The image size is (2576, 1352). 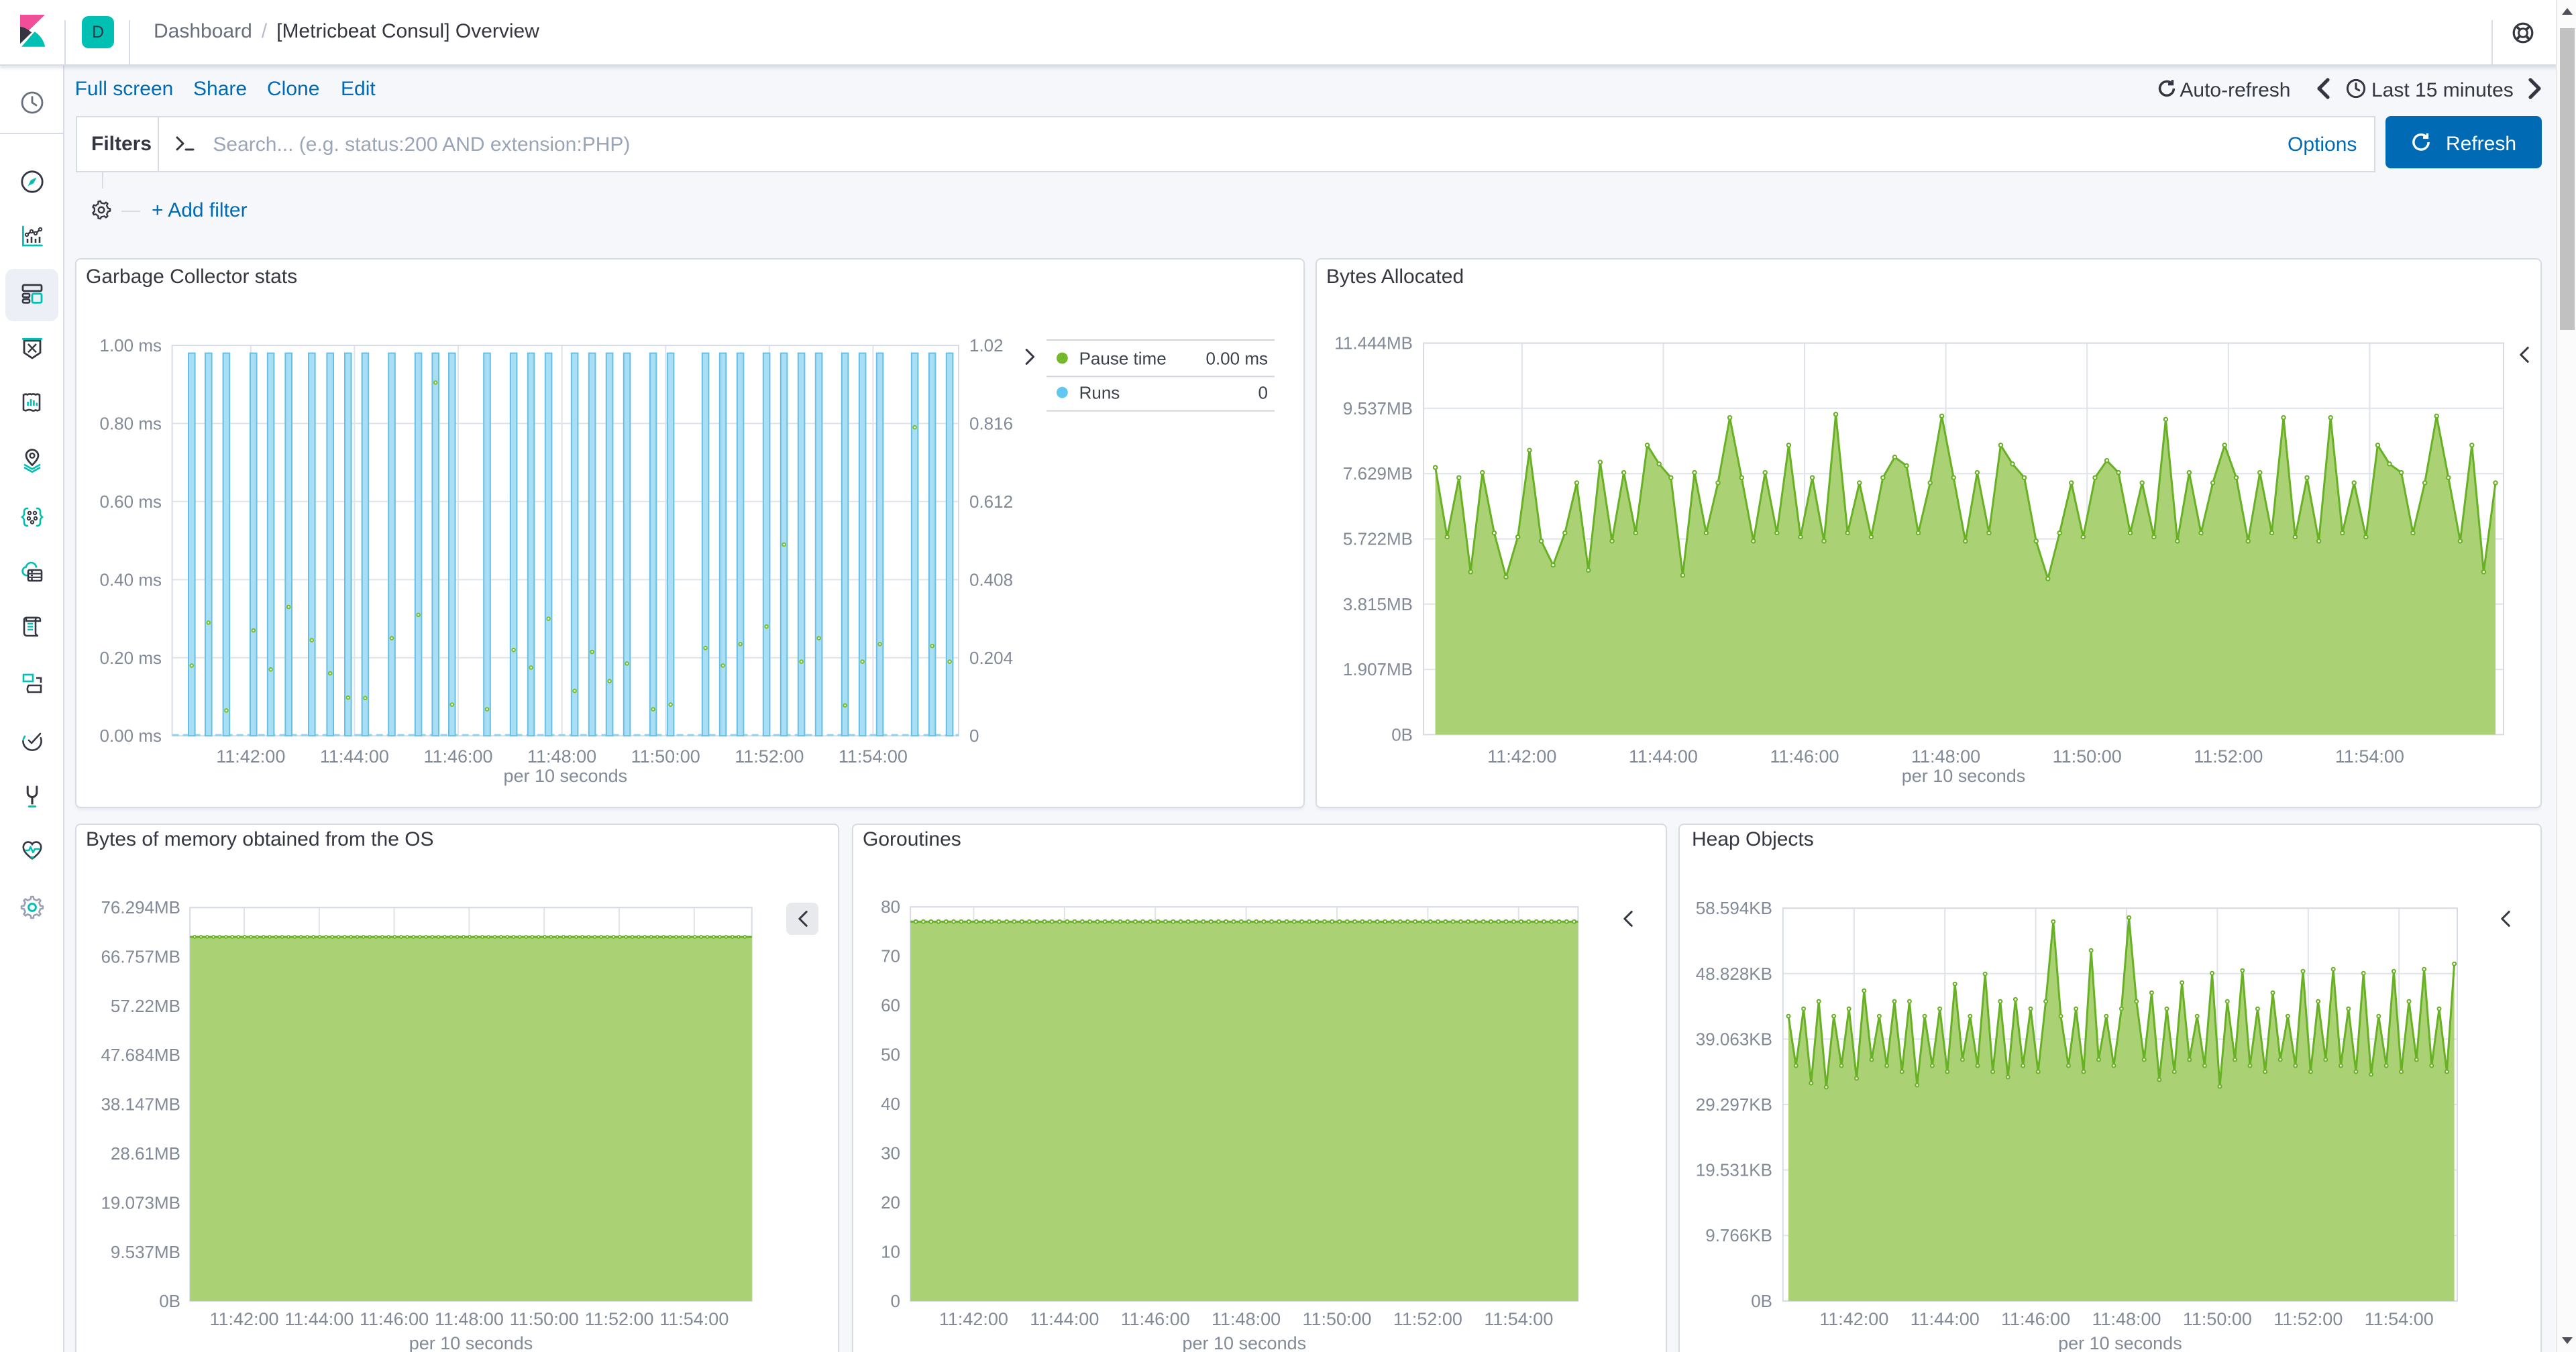 I want to click on svg-text: 20, so click(x=890, y=1202).